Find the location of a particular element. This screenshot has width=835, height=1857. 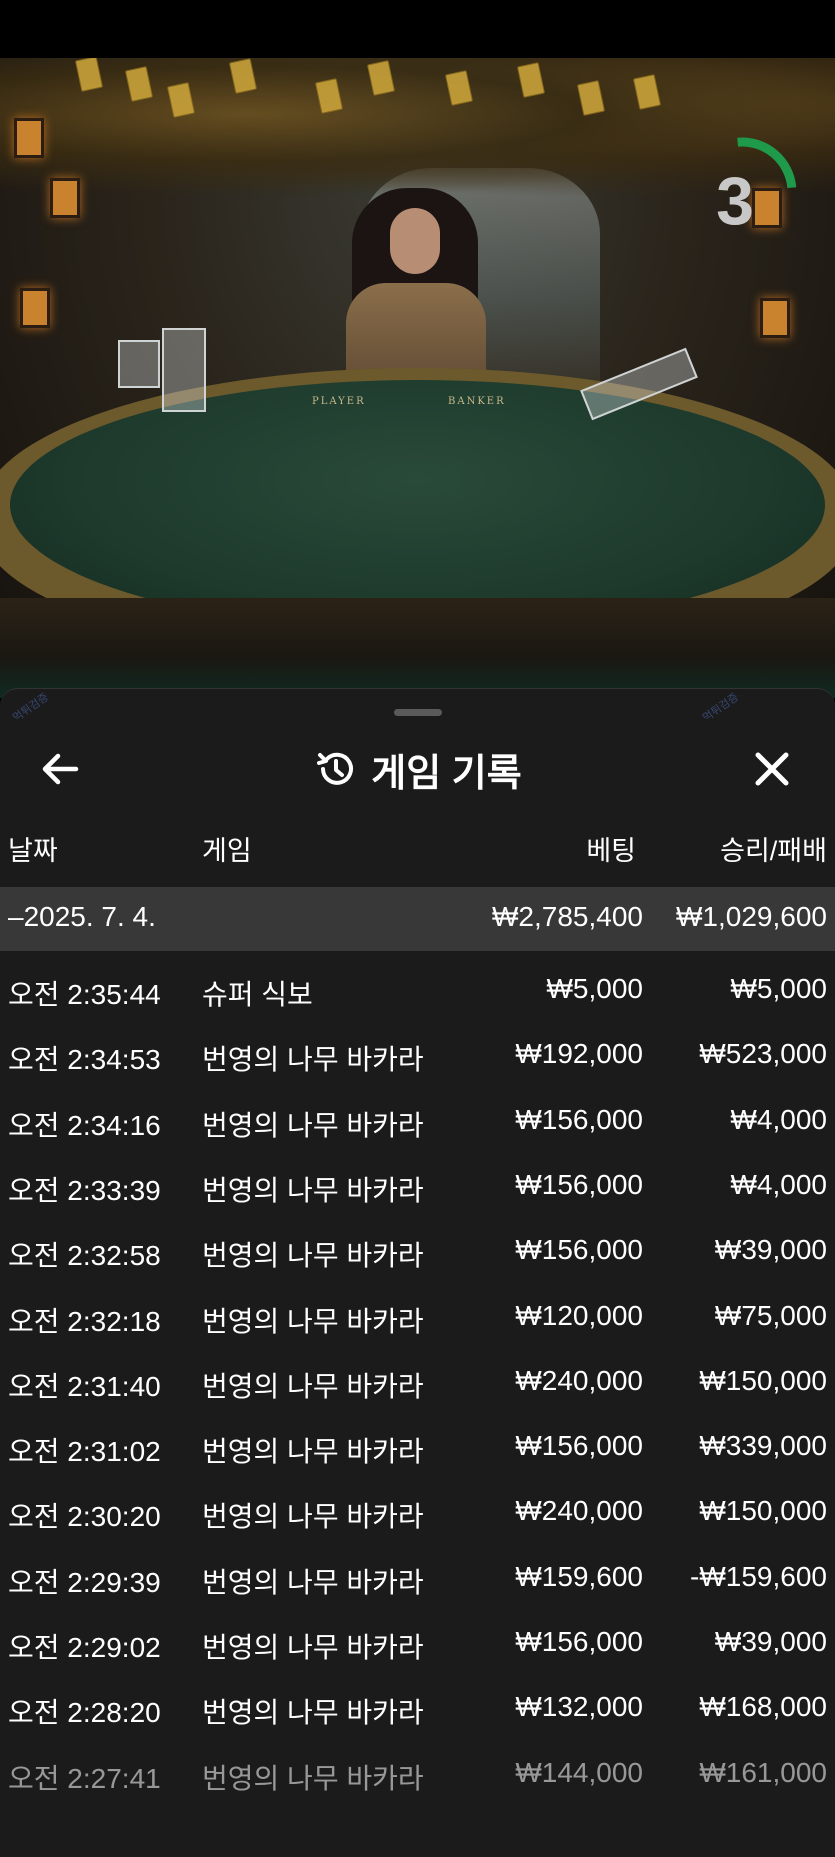

table-front is located at coordinates (417, 648).